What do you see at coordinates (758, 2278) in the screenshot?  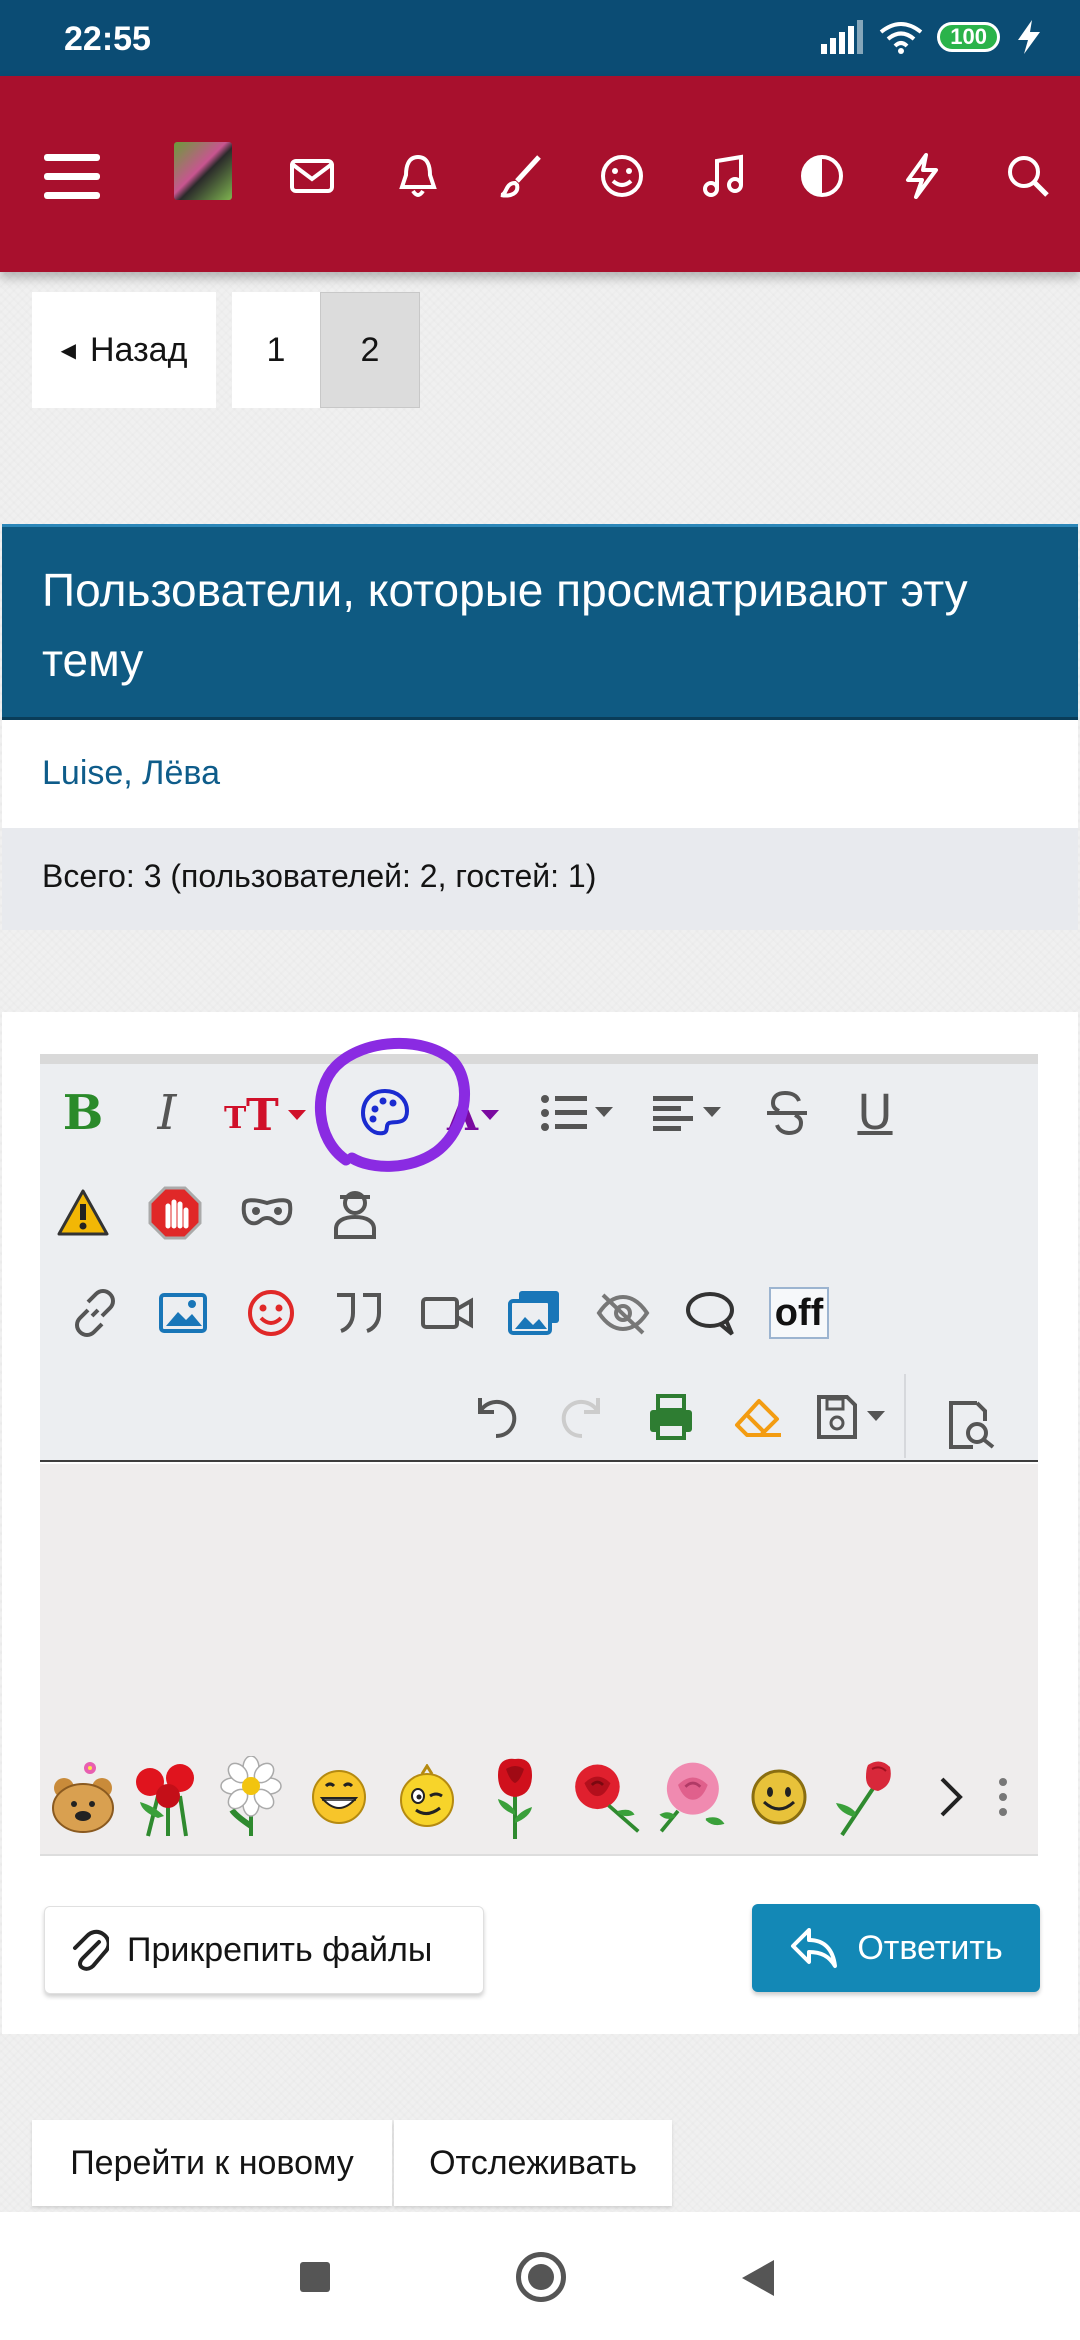 I see `back-icon` at bounding box center [758, 2278].